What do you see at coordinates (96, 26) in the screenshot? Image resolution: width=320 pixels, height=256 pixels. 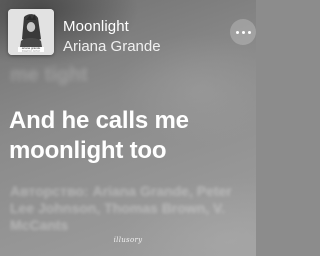 I see `song-title: Moonlight` at bounding box center [96, 26].